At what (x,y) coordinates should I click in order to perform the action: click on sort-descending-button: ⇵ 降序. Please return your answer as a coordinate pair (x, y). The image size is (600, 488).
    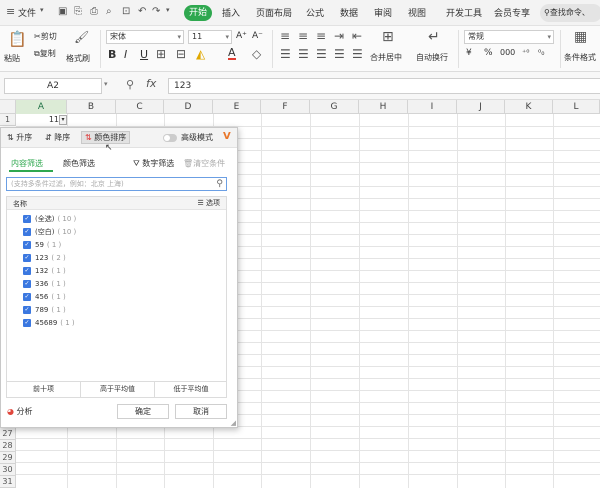
    Looking at the image, I should click on (57, 137).